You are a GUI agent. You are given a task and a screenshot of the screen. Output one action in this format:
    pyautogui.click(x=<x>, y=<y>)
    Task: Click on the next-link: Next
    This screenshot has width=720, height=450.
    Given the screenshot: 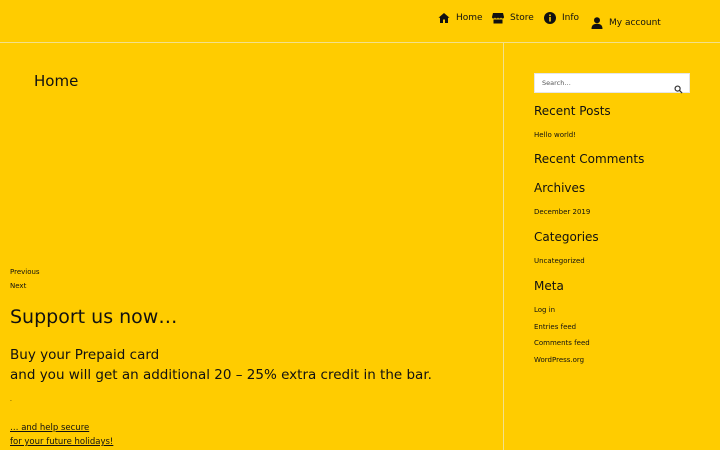 What is the action you would take?
    pyautogui.click(x=18, y=286)
    